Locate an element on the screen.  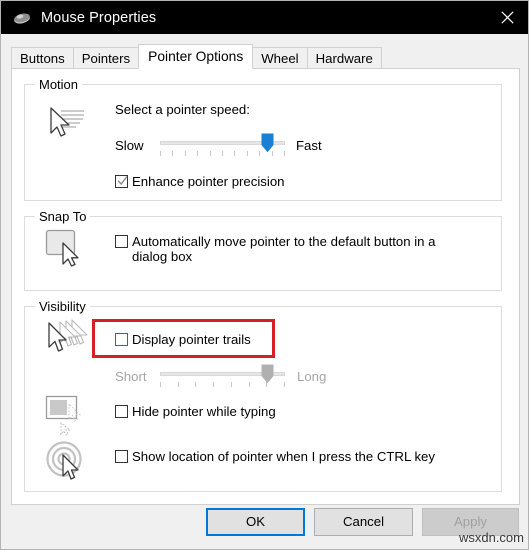
slider-slow-label: Slow is located at coordinates (129, 145).